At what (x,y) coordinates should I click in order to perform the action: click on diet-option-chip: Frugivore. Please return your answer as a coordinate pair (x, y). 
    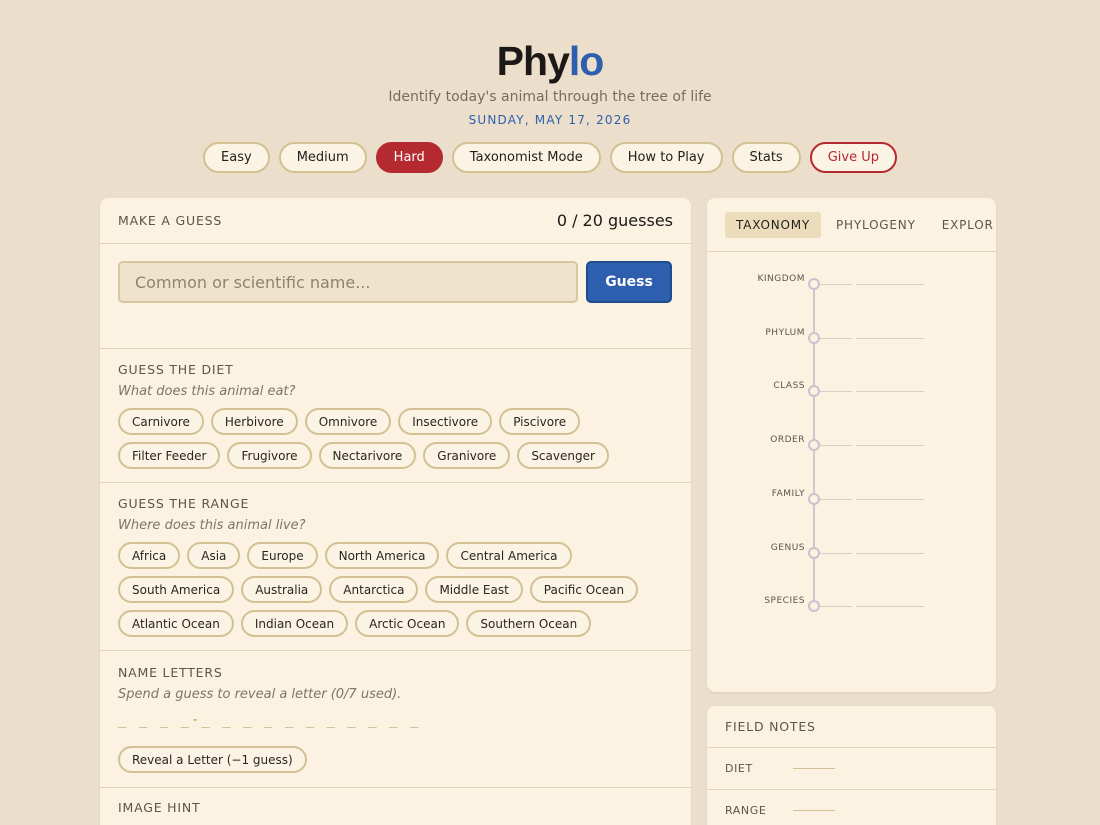
    Looking at the image, I should click on (269, 455).